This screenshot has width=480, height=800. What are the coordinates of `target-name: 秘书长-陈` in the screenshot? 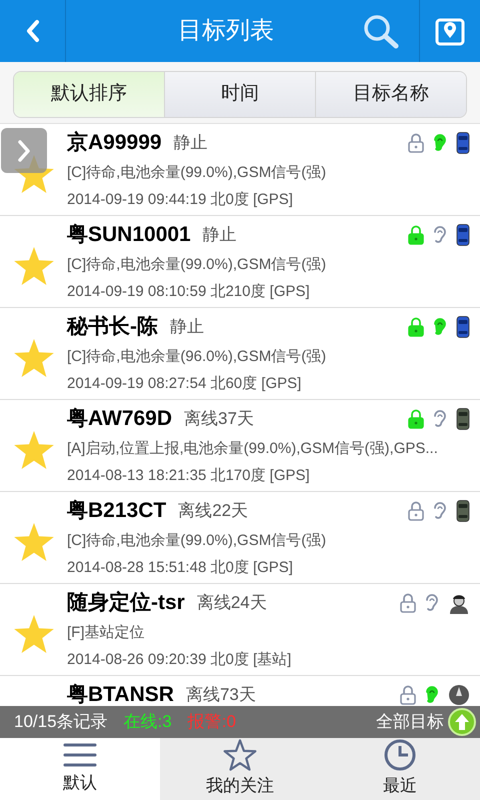 It's located at (112, 327).